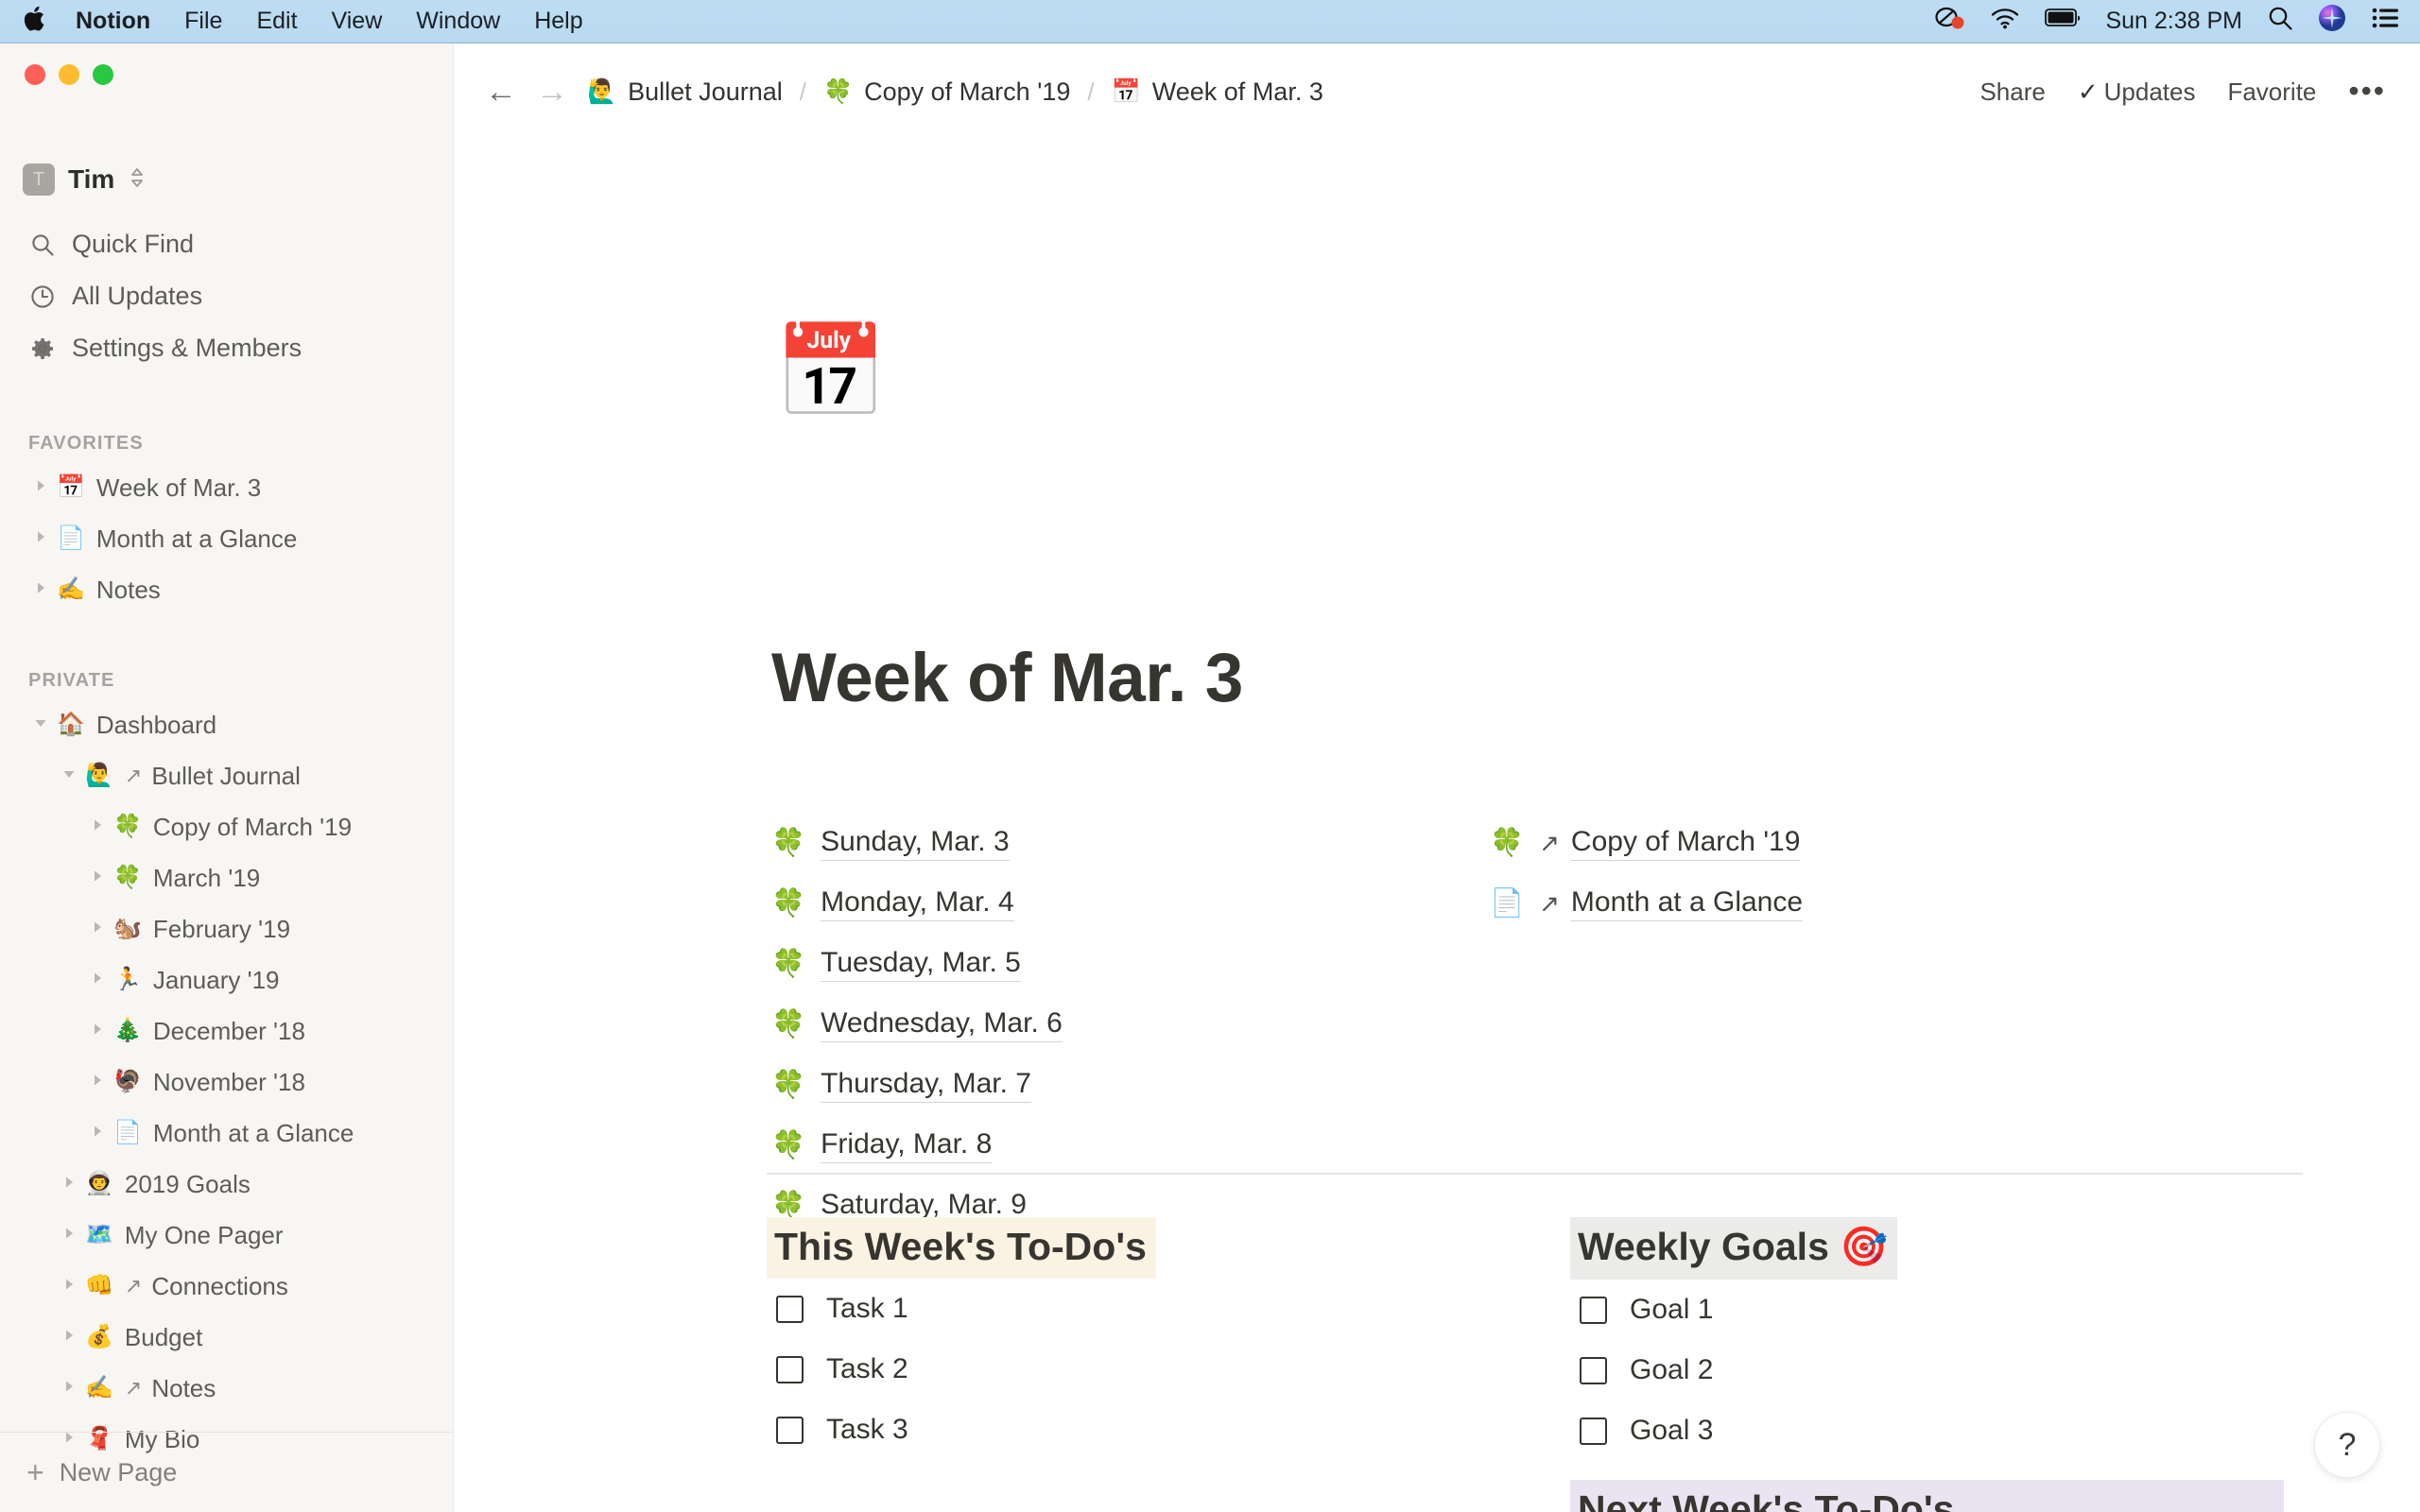 Image resolution: width=2420 pixels, height=1512 pixels. What do you see at coordinates (1130, 903) in the screenshot?
I see `day-page-link: 🍀 Monday, Mar. 4` at bounding box center [1130, 903].